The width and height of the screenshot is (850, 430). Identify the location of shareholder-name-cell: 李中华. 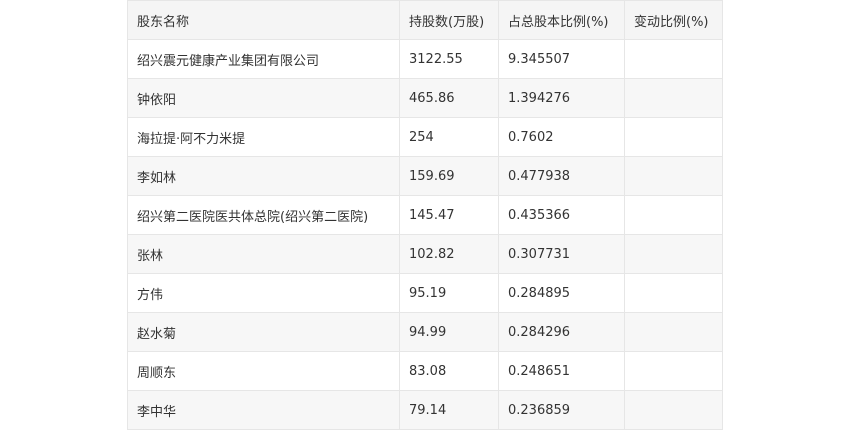
(263, 410).